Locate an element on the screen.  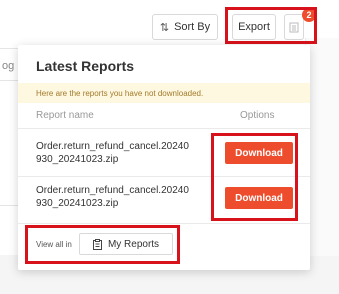
sort-by-button: ⇅ Sort By is located at coordinates (185, 27).